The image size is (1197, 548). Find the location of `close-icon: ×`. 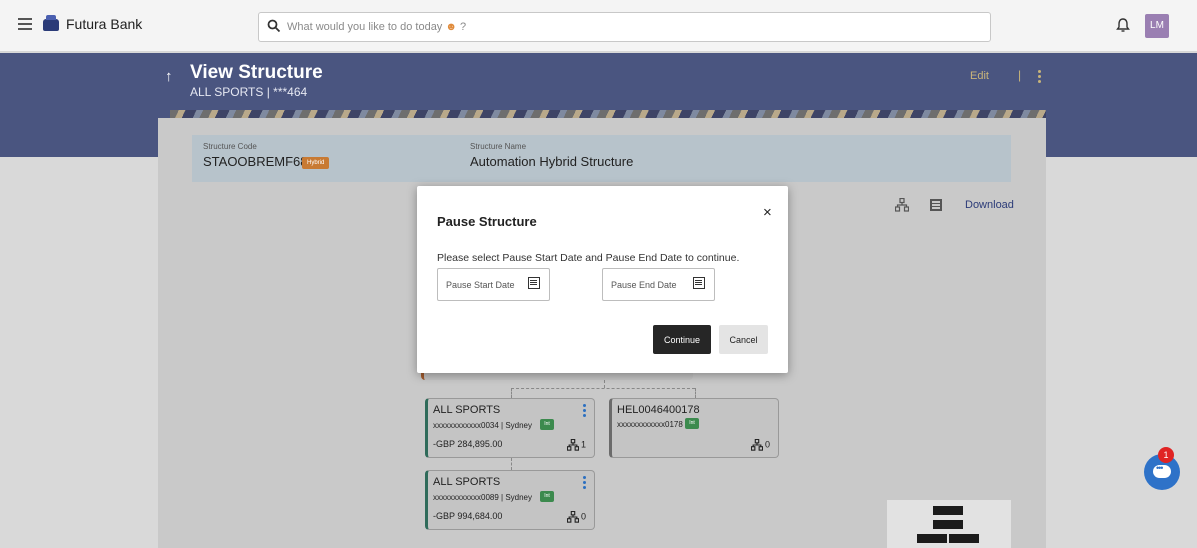

close-icon: × is located at coordinates (767, 212).